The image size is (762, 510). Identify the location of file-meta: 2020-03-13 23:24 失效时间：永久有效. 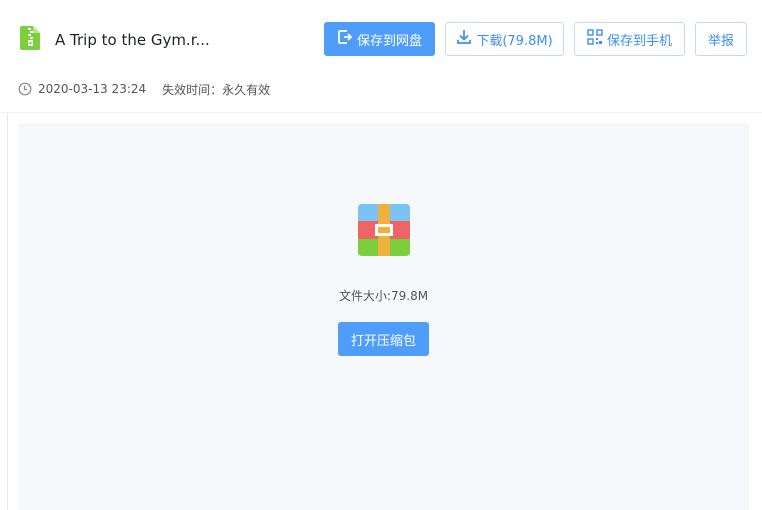
(144, 89).